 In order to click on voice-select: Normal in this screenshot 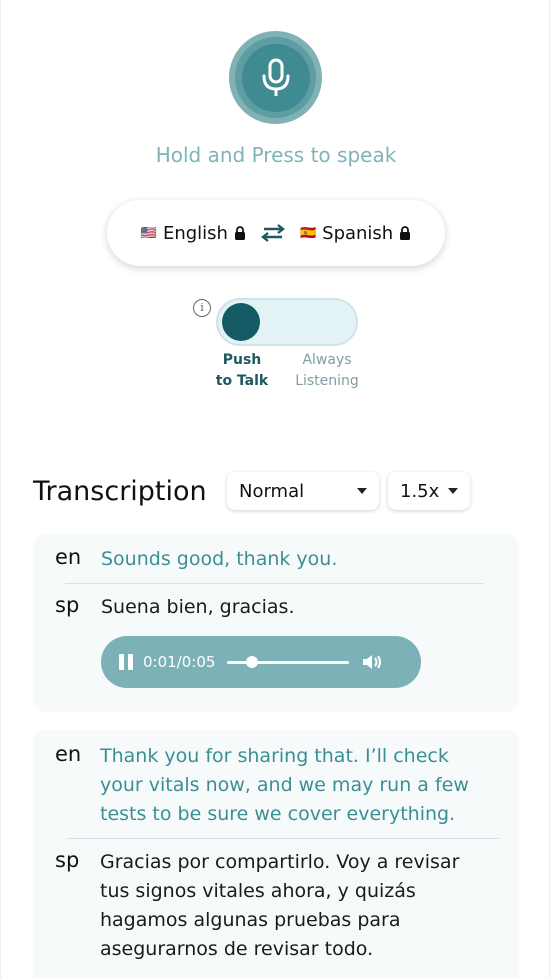, I will do `click(303, 491)`.